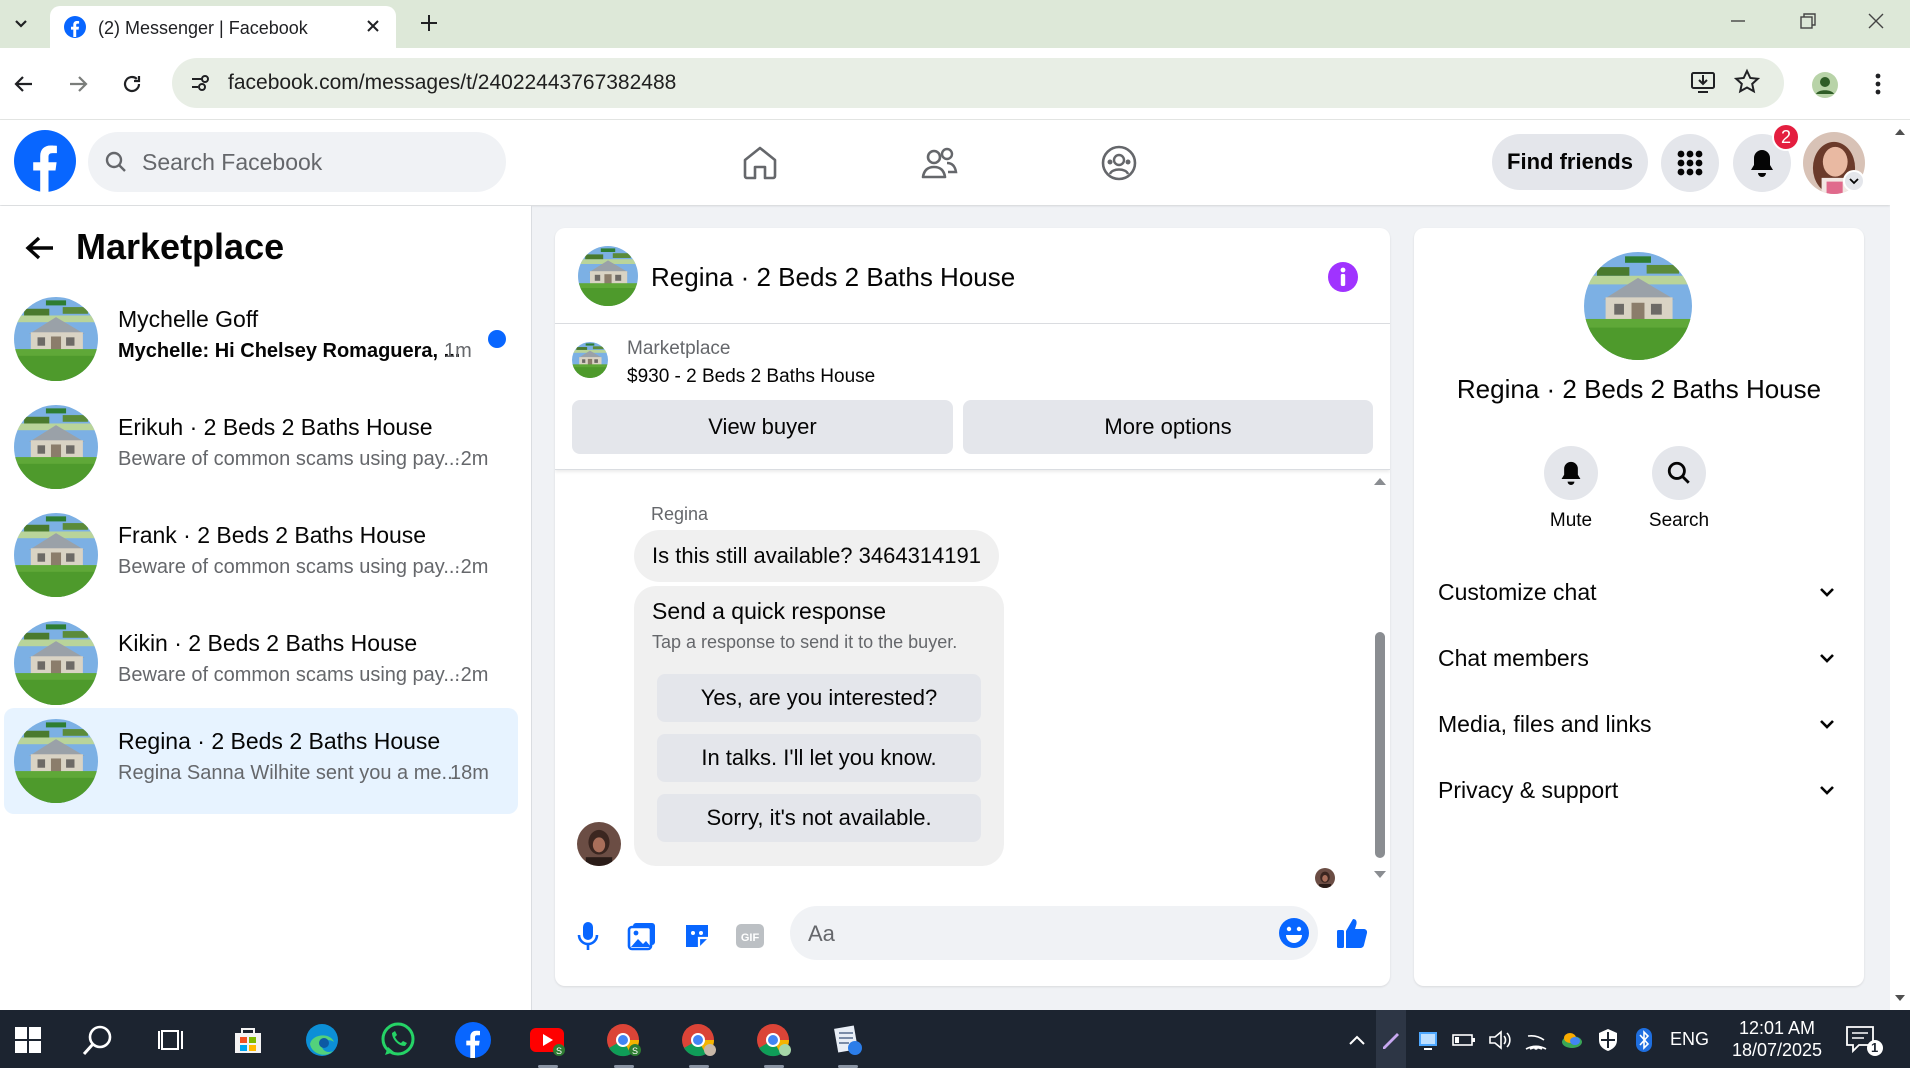  What do you see at coordinates (1536, 1040) in the screenshot?
I see `wifi-icon` at bounding box center [1536, 1040].